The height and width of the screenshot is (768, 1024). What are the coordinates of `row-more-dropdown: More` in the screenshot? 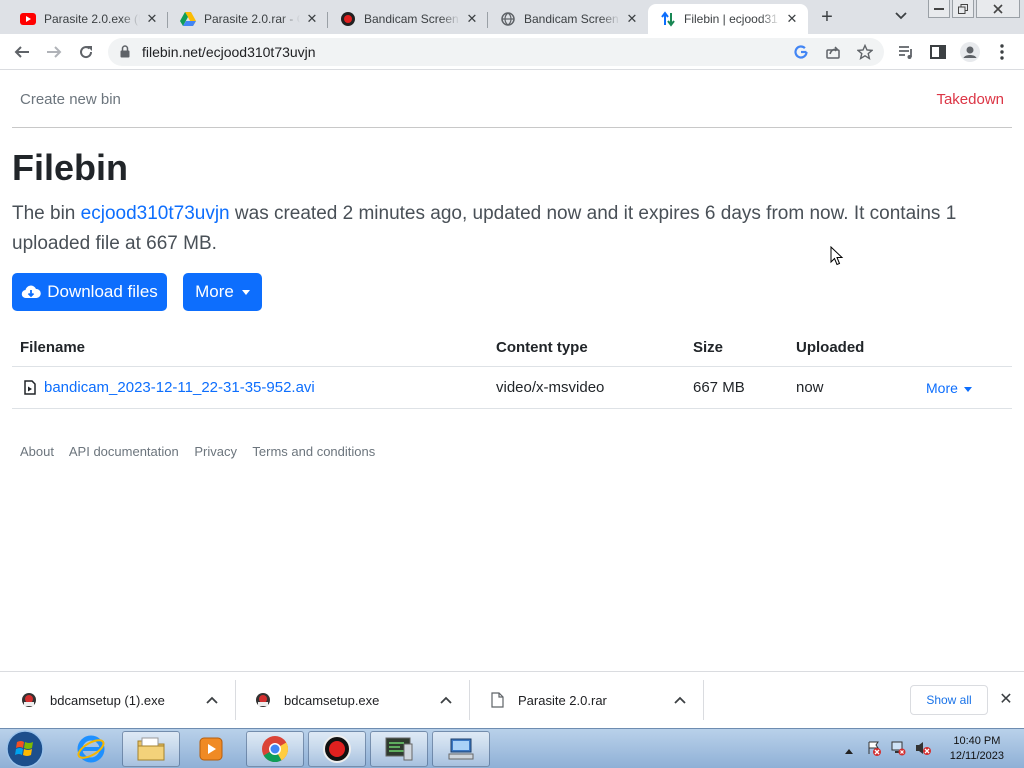 It's located at (949, 388).